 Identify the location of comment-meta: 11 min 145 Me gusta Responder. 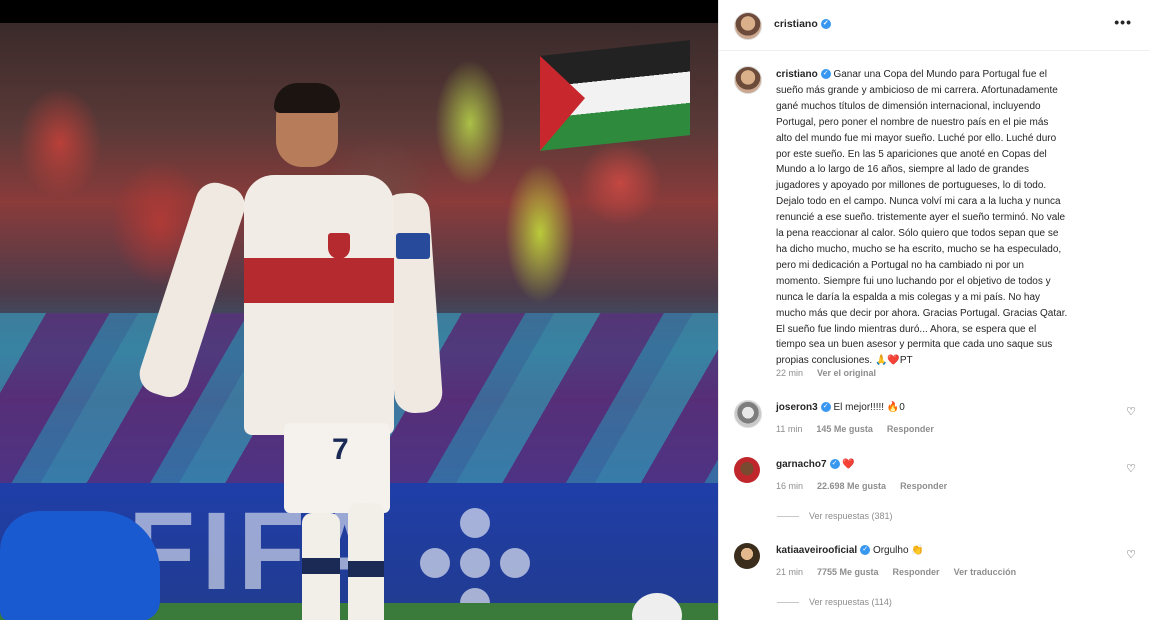
(862, 429).